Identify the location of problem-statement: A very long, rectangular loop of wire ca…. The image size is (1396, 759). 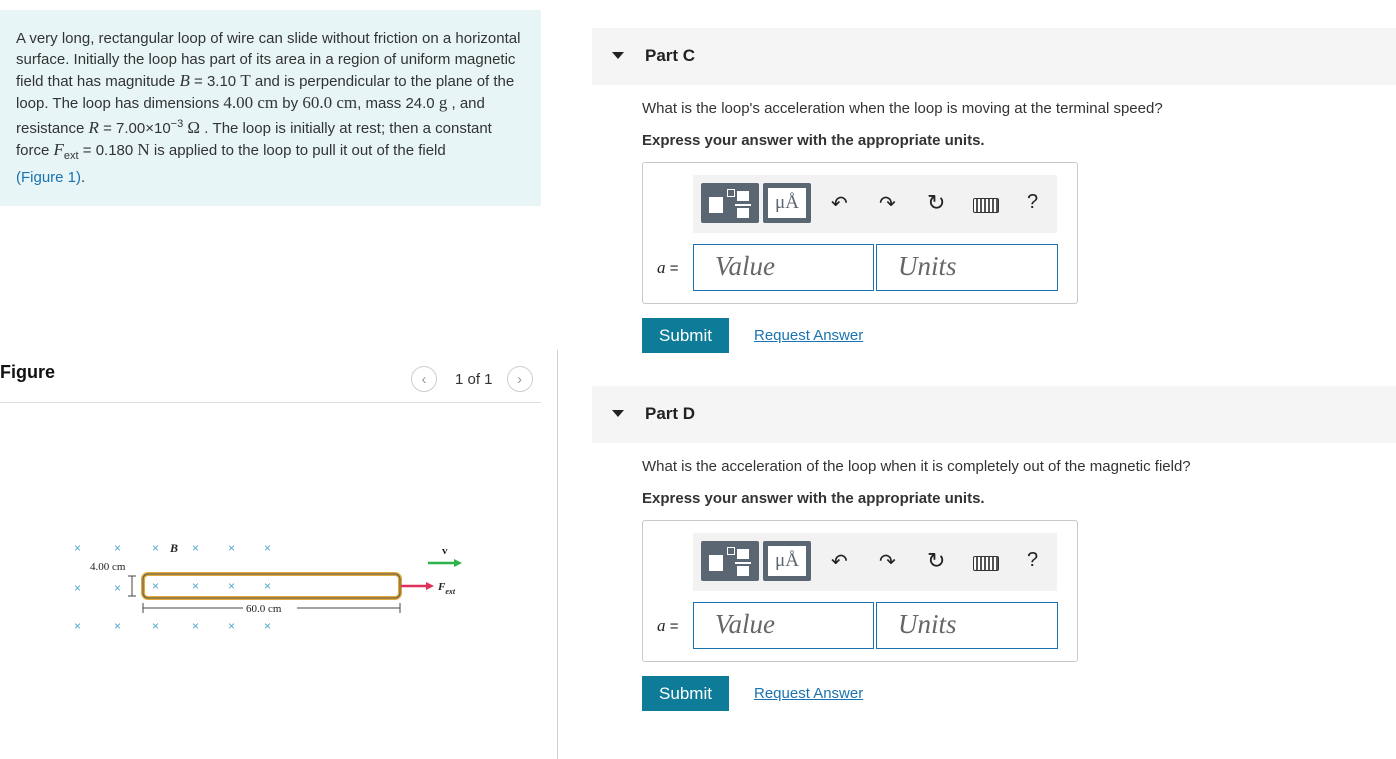
(270, 108).